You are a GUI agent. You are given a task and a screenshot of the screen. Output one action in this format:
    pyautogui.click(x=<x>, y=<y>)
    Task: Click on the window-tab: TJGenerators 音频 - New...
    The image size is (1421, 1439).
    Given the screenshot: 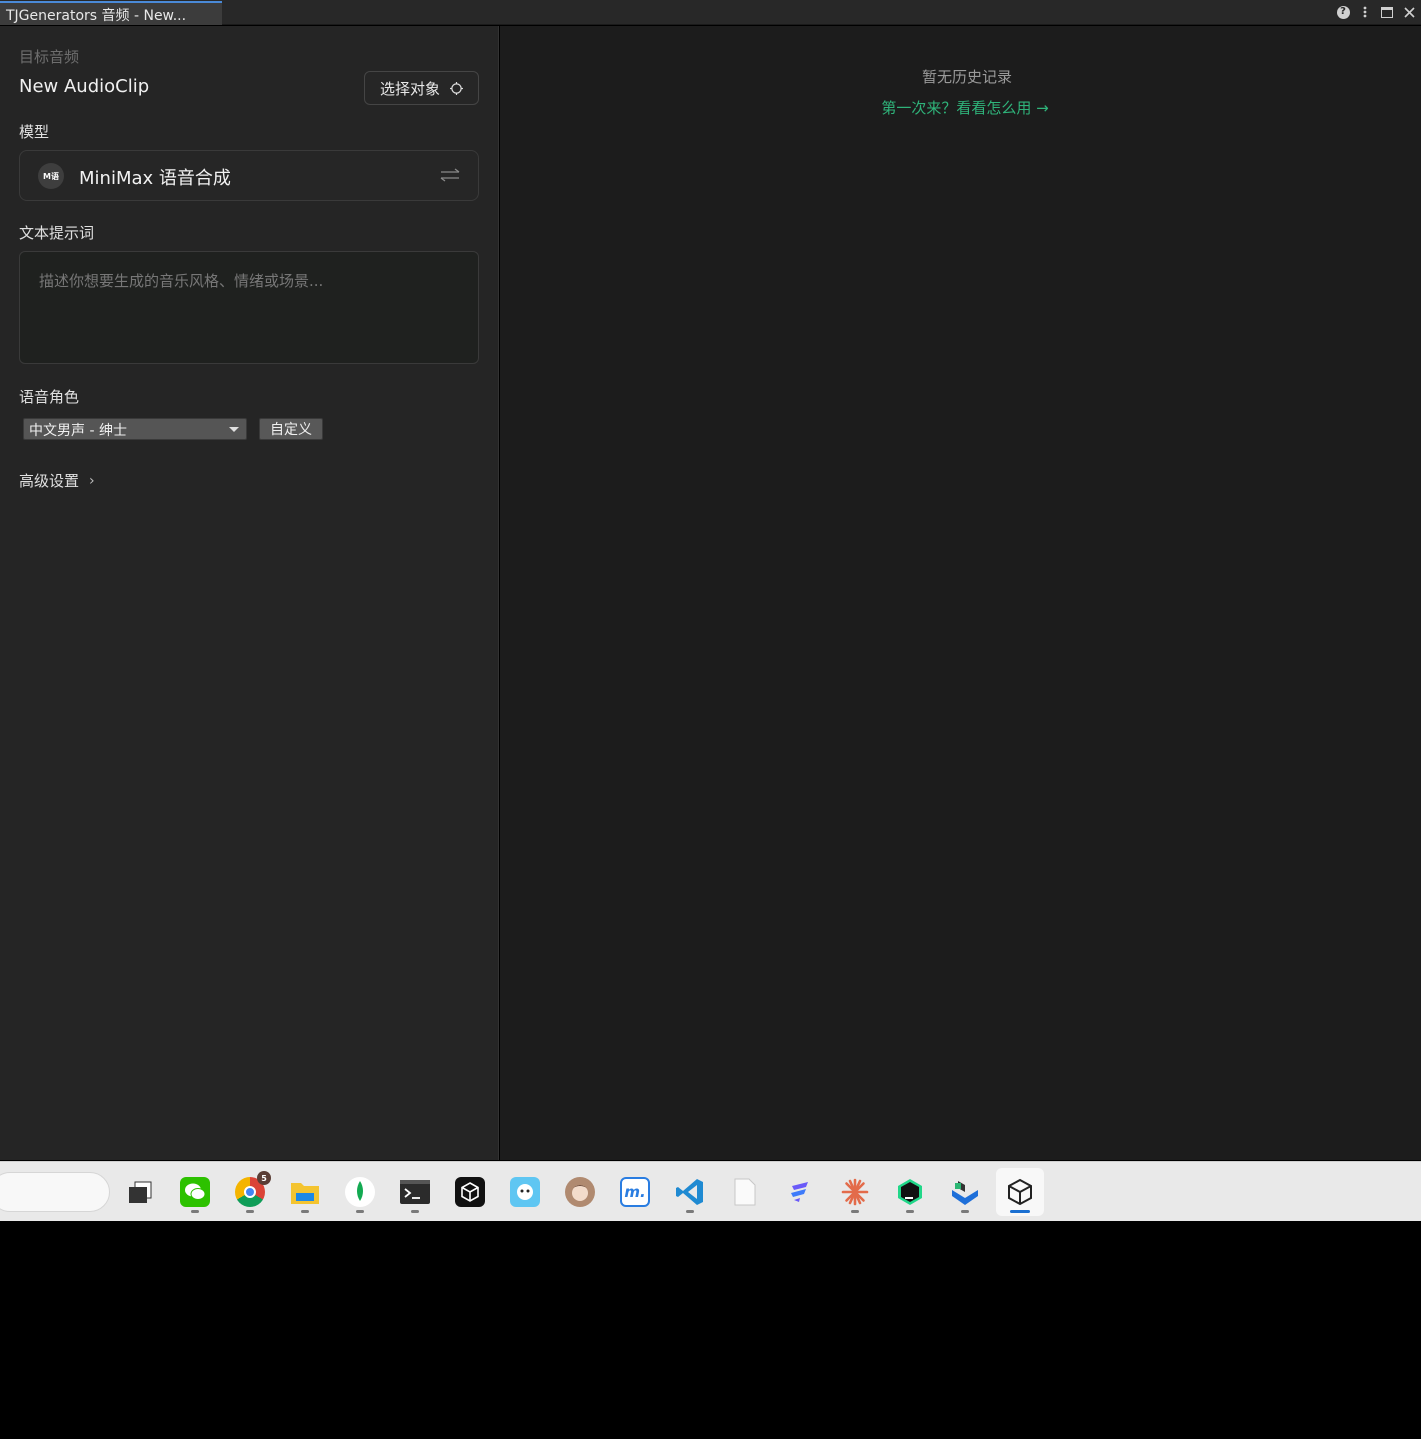 What is the action you would take?
    pyautogui.click(x=111, y=13)
    